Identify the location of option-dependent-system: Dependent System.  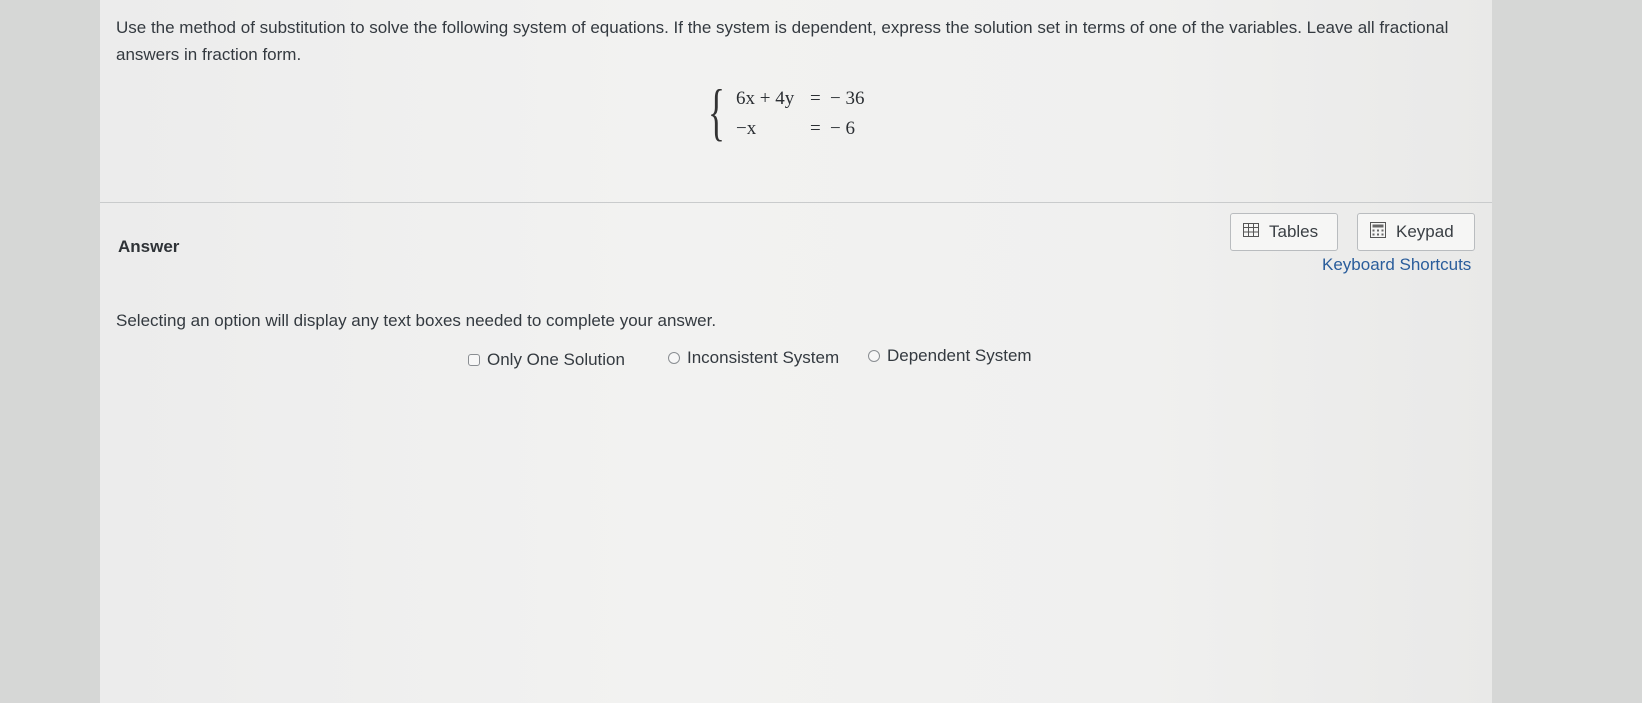
(950, 356).